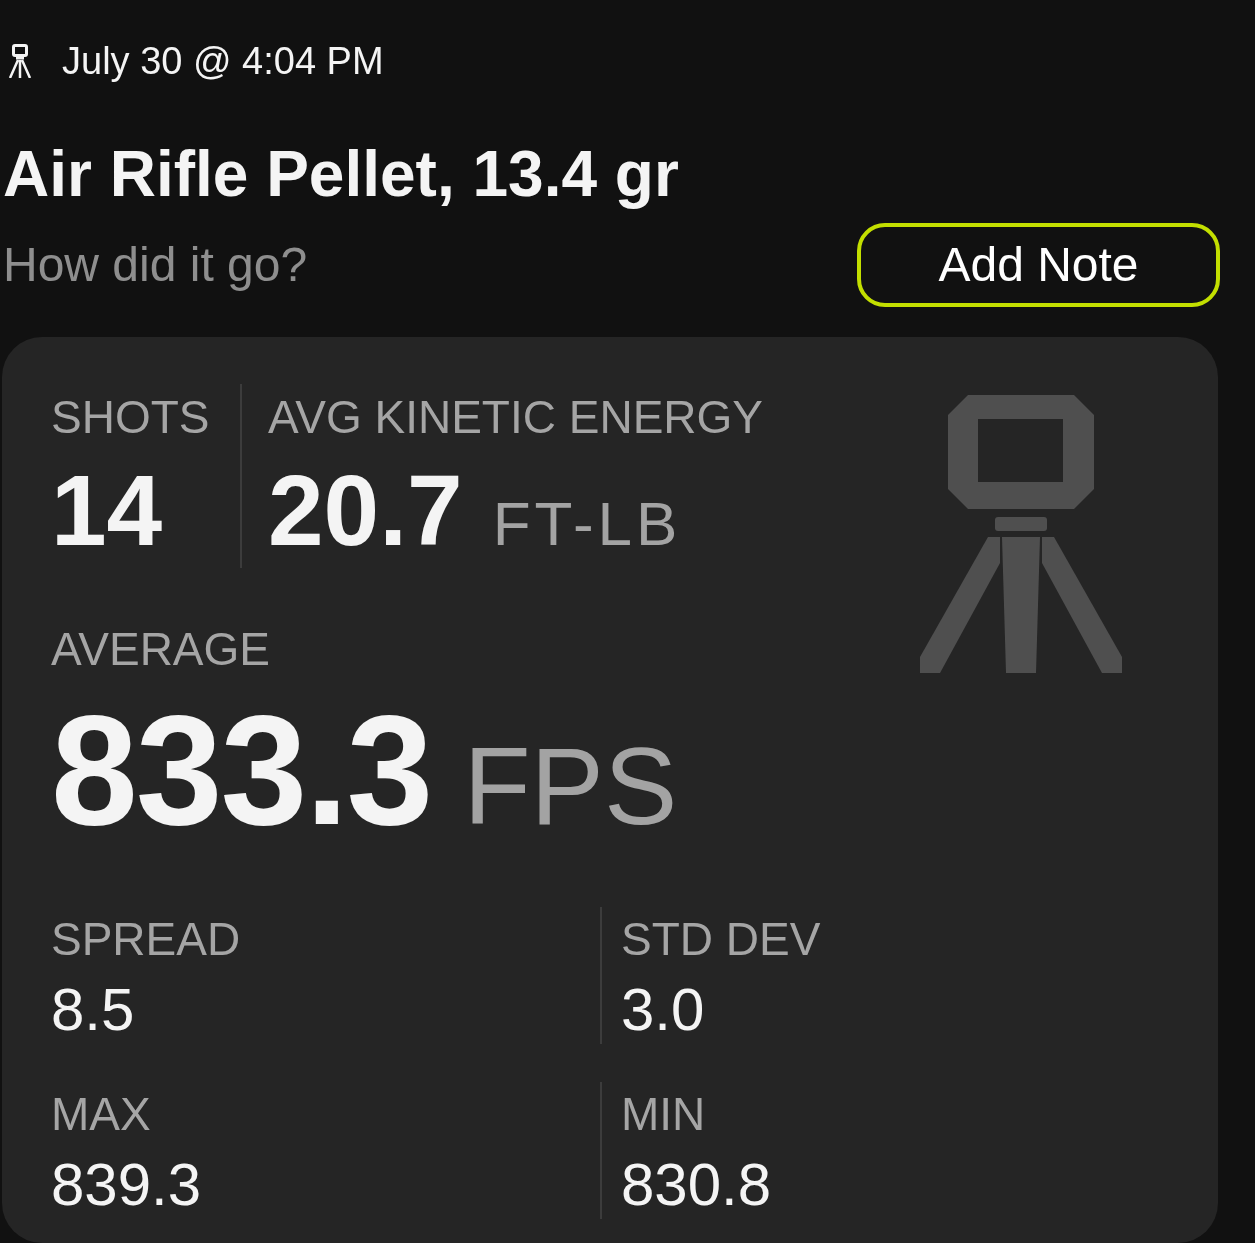 The height and width of the screenshot is (1243, 1255). What do you see at coordinates (130, 417) in the screenshot?
I see `stat-label: SHOTS` at bounding box center [130, 417].